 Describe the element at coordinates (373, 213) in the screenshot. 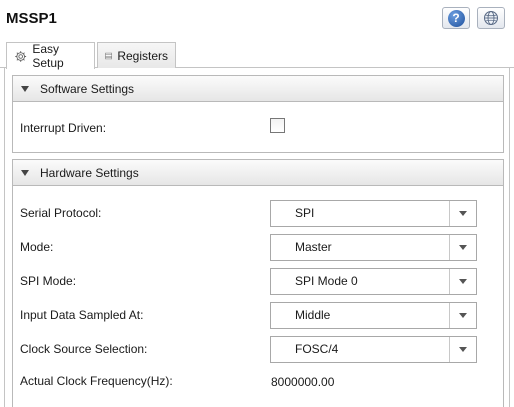

I see `serial-protocol-select: SPI` at that location.